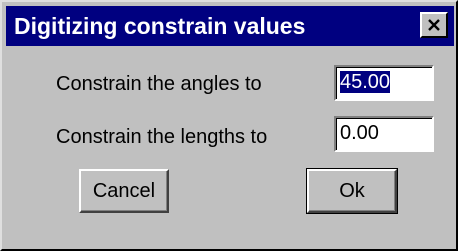 The width and height of the screenshot is (458, 251). What do you see at coordinates (159, 84) in the screenshot?
I see `angles-label: Constrain the angles to` at bounding box center [159, 84].